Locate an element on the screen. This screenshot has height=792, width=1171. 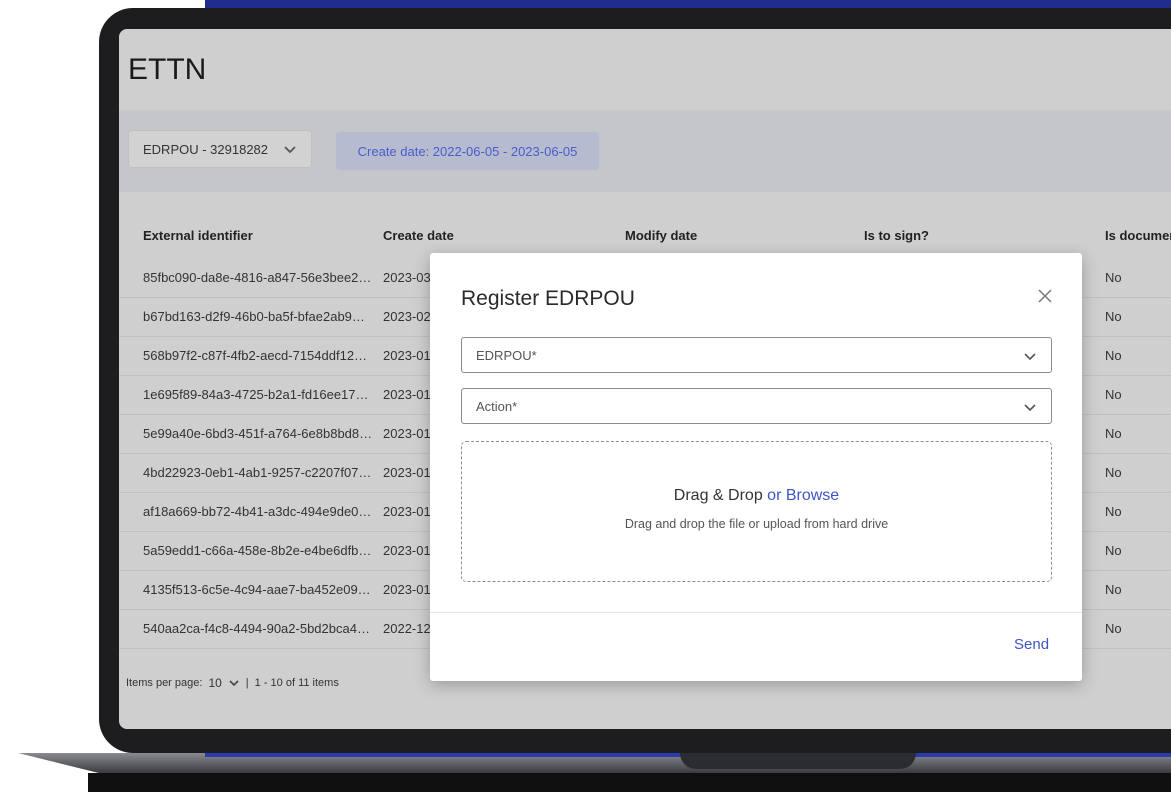
column-header-external-identifier: External identifier is located at coordinates (198, 235).